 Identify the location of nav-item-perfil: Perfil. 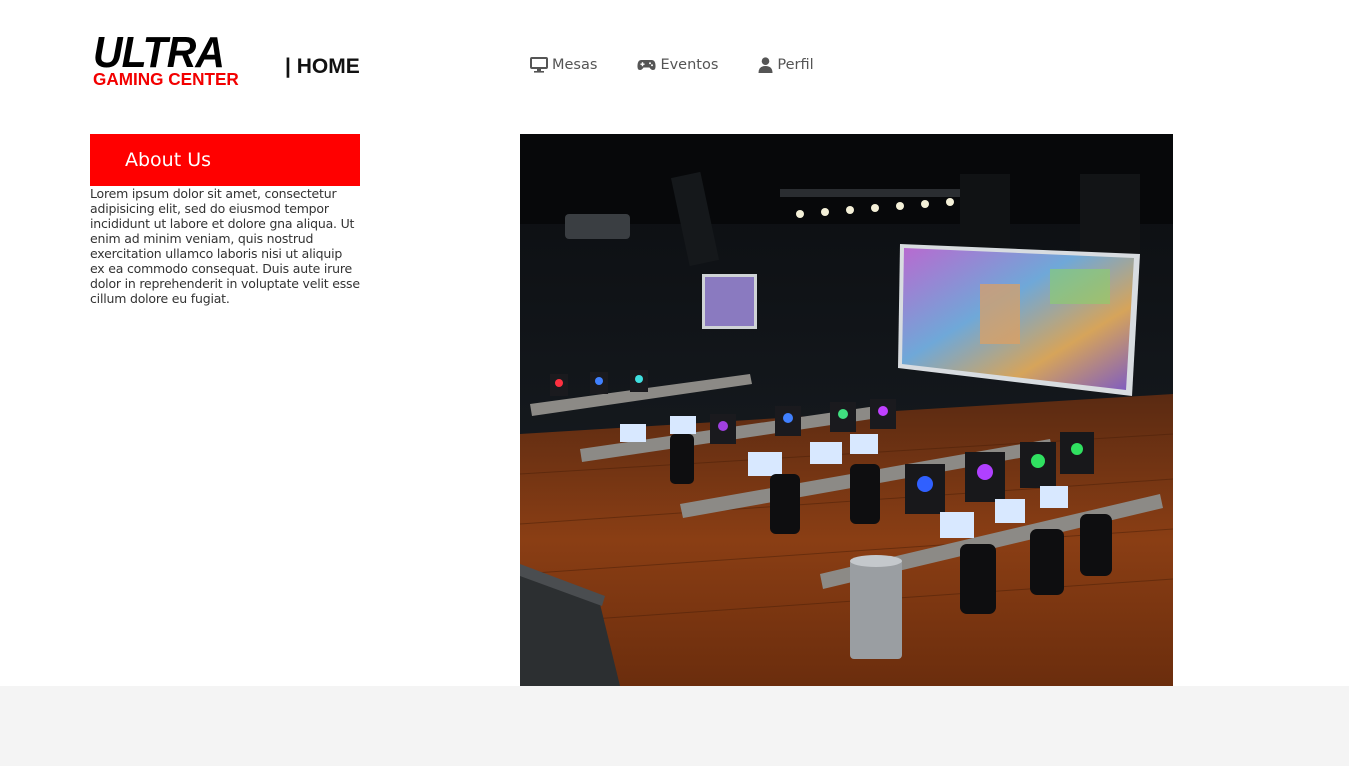
(786, 65).